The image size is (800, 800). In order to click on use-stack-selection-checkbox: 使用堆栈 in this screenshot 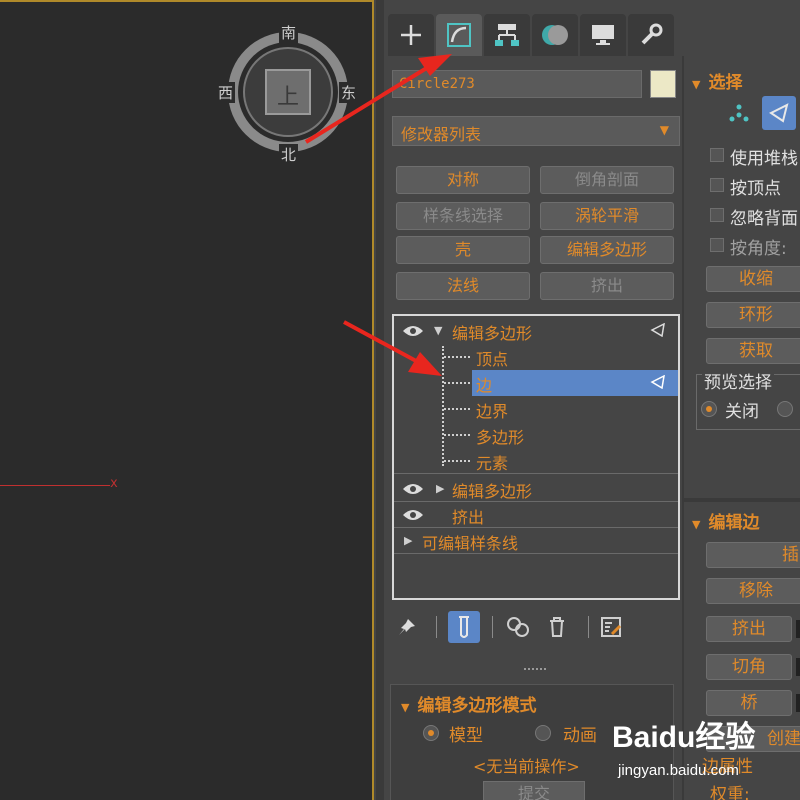, I will do `click(755, 156)`.